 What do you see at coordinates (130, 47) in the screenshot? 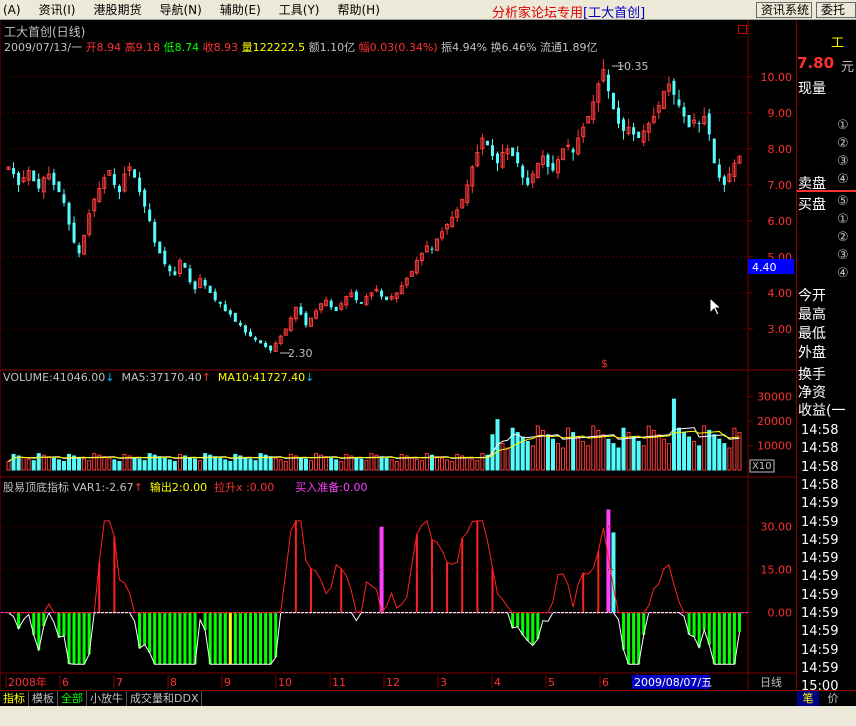
I see `high-label: 高` at bounding box center [130, 47].